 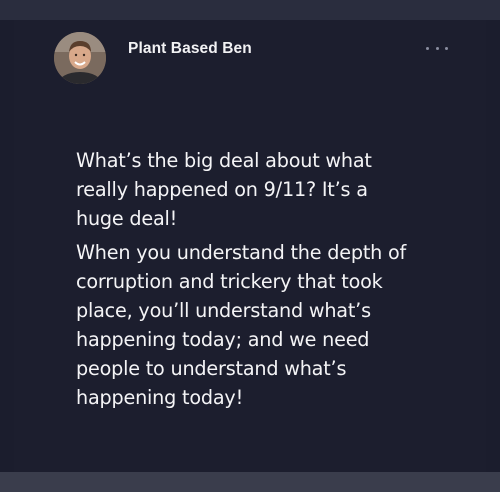 I want to click on avatar, so click(x=80, y=58).